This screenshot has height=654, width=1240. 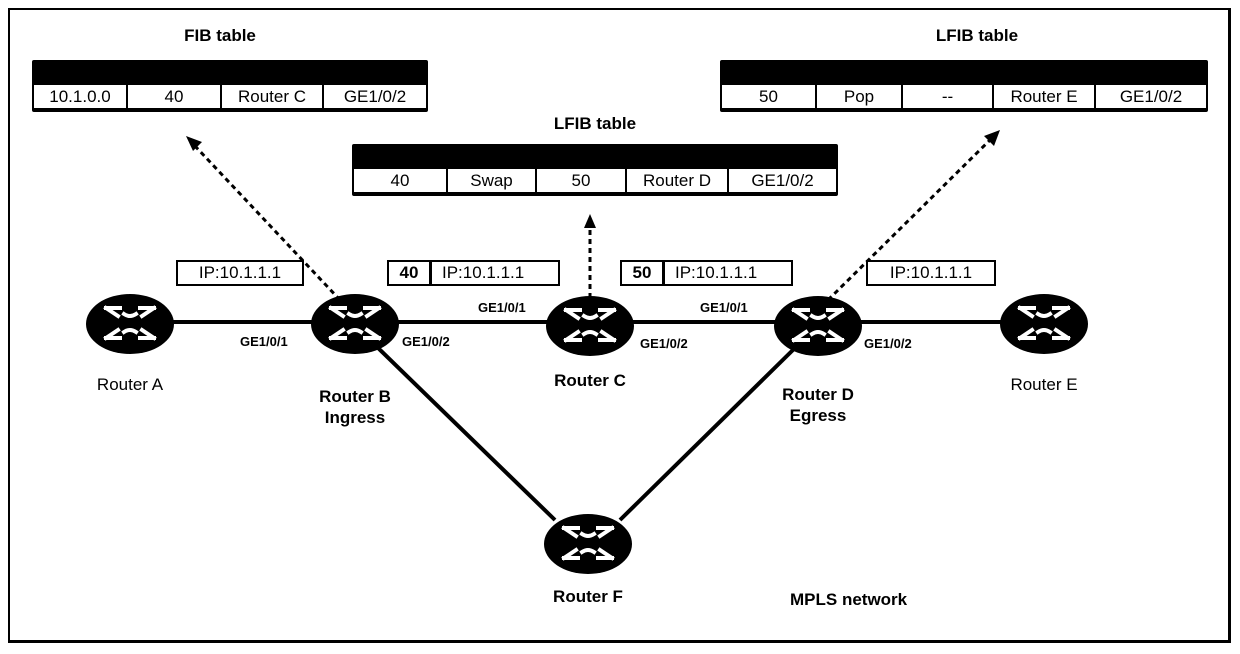 What do you see at coordinates (355, 396) in the screenshot?
I see `router-name: Router B` at bounding box center [355, 396].